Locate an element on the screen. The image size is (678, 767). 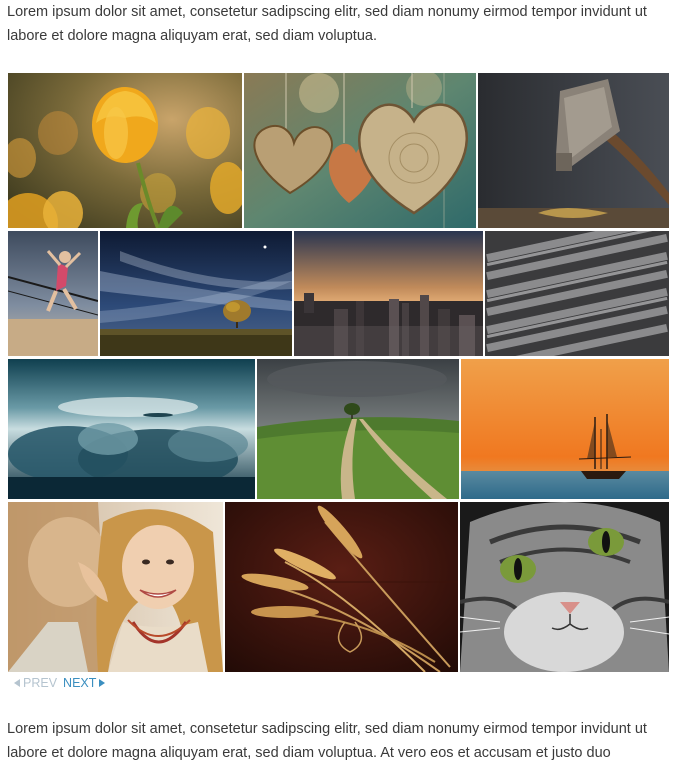
typewriter-letters-photo is located at coordinates (577, 293).